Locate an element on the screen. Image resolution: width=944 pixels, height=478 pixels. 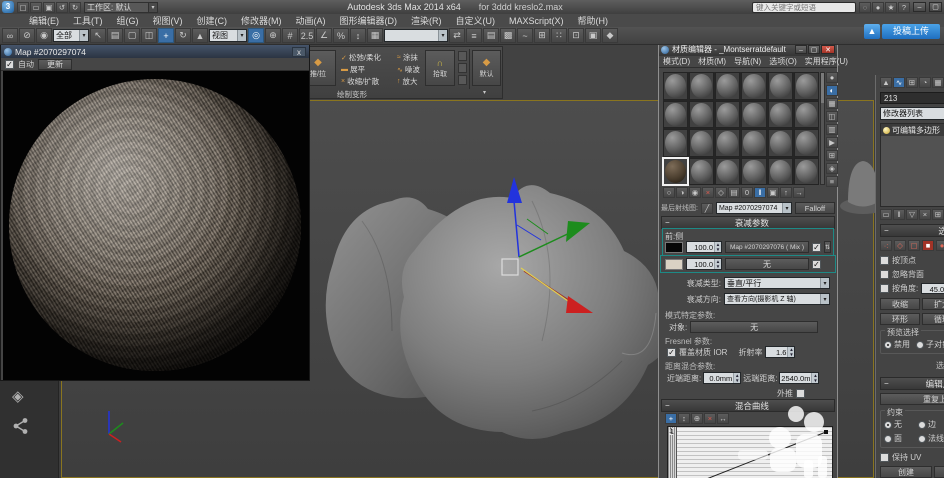
minimize-button: ‒ is located at coordinates (801, 49).